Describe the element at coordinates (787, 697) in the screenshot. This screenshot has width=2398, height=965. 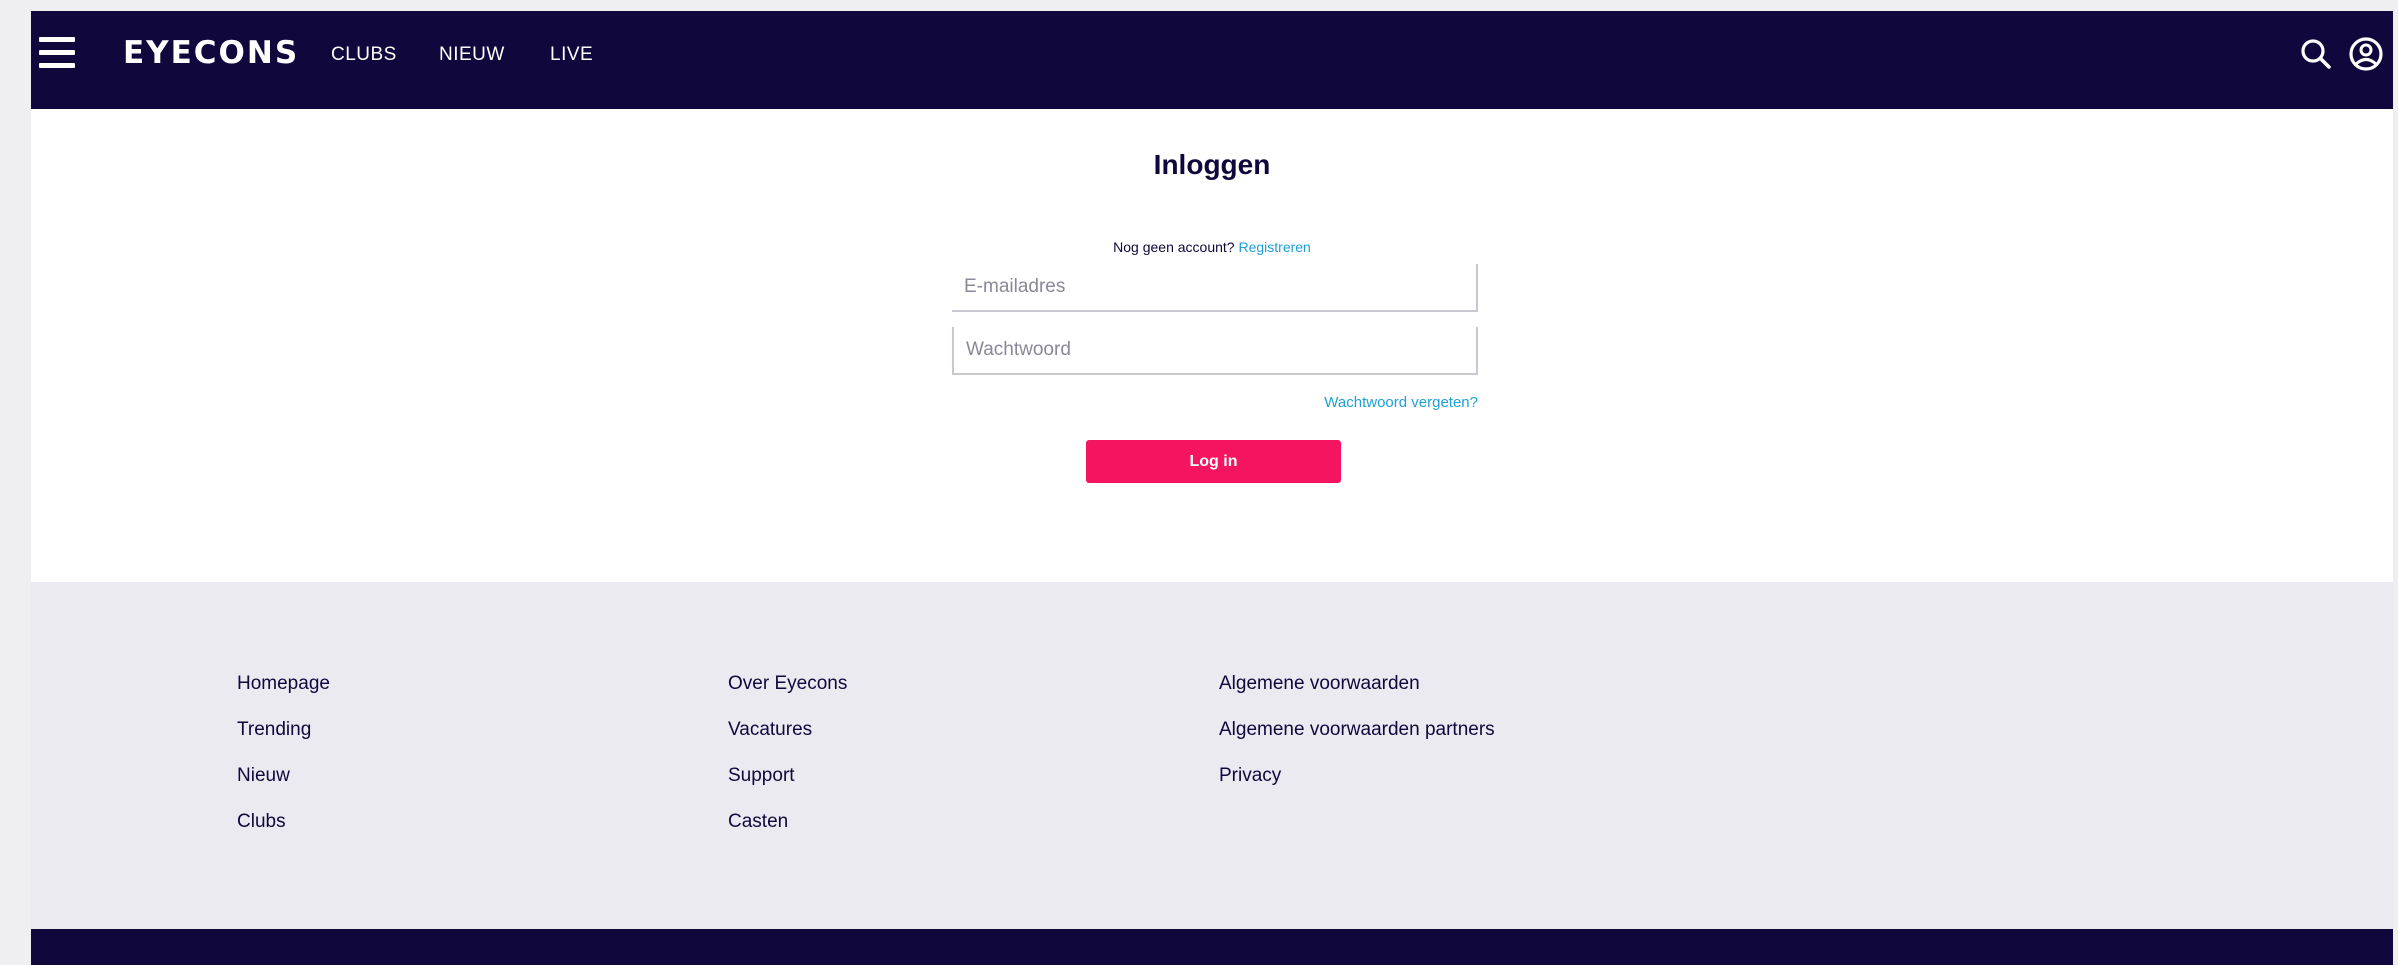
I see `footer-link-over-eyecons: Over Eyecons` at that location.